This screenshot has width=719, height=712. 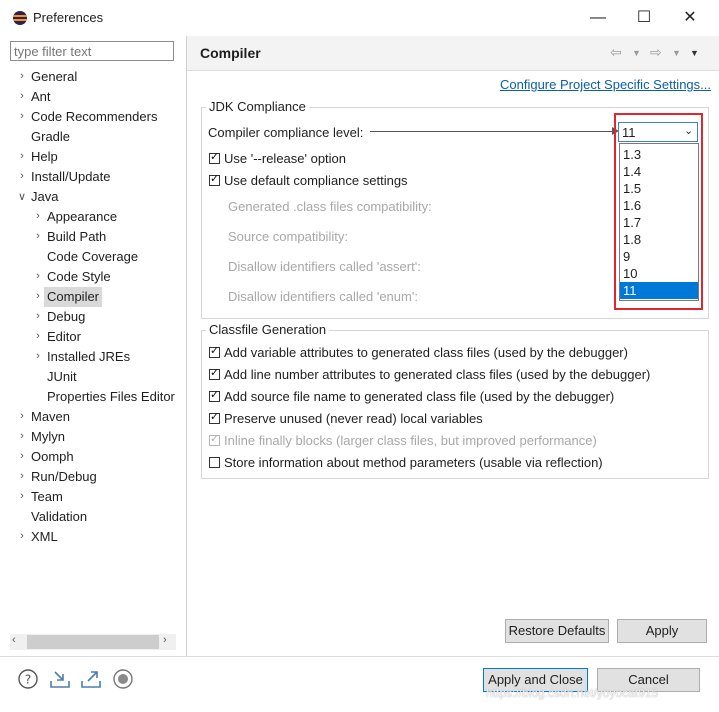 What do you see at coordinates (557, 631) in the screenshot?
I see `restore-defaults-button: Restore Defaults` at bounding box center [557, 631].